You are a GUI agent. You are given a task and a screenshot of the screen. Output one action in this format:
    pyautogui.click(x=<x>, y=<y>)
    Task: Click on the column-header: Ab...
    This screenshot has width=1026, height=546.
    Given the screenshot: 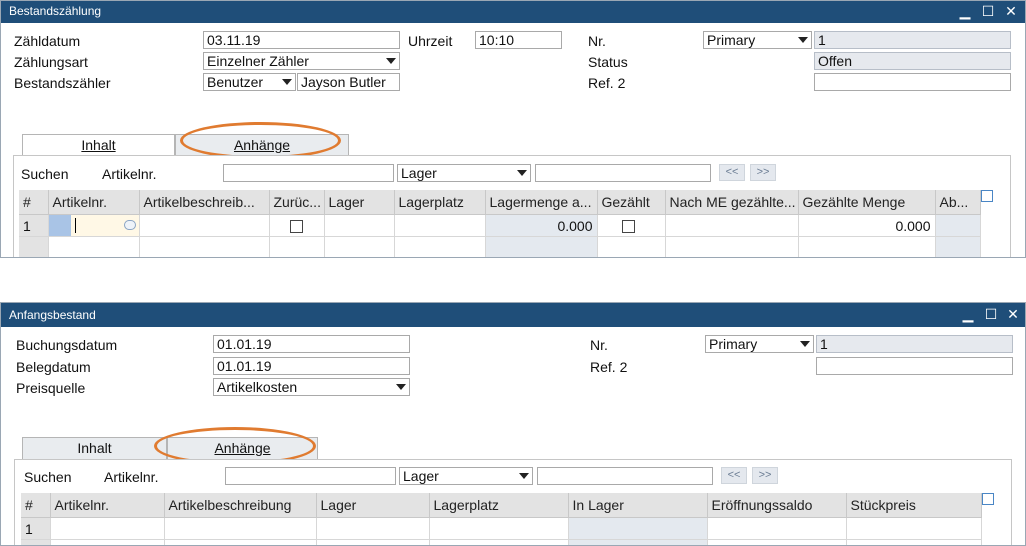 What is the action you would take?
    pyautogui.click(x=958, y=202)
    